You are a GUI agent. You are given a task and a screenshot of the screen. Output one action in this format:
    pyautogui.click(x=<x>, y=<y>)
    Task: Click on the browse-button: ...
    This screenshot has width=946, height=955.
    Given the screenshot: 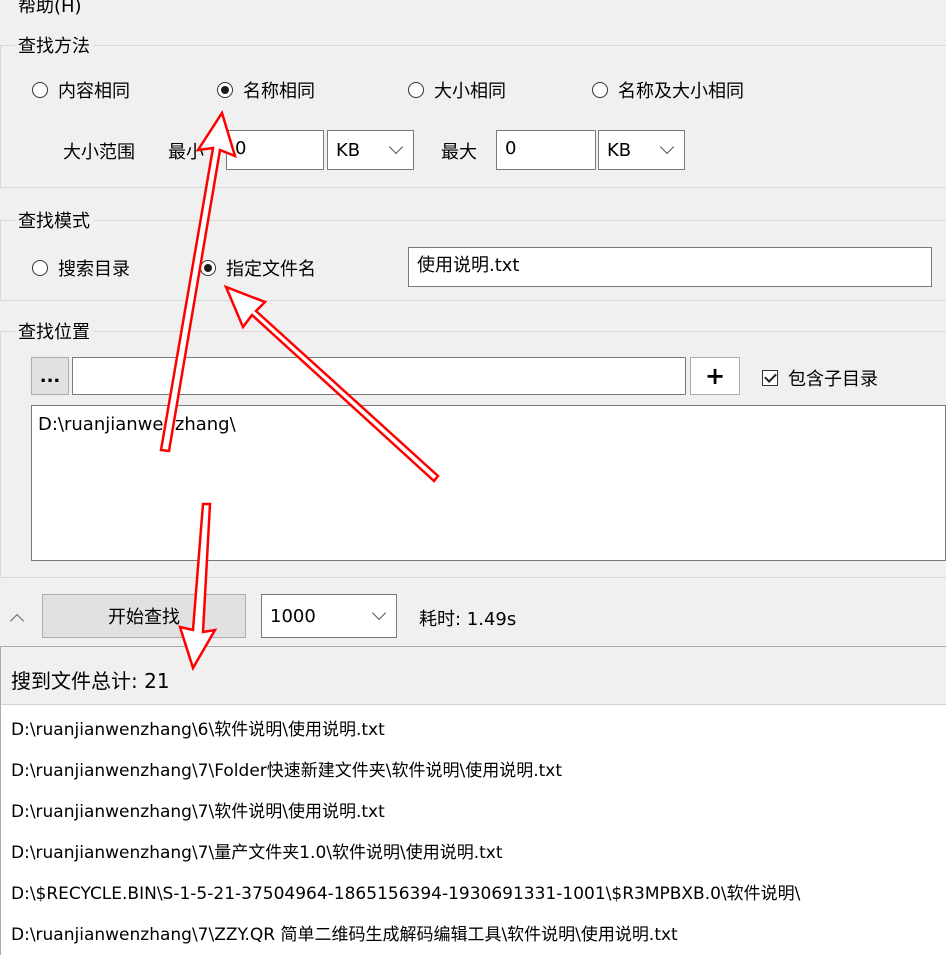 What is the action you would take?
    pyautogui.click(x=50, y=376)
    